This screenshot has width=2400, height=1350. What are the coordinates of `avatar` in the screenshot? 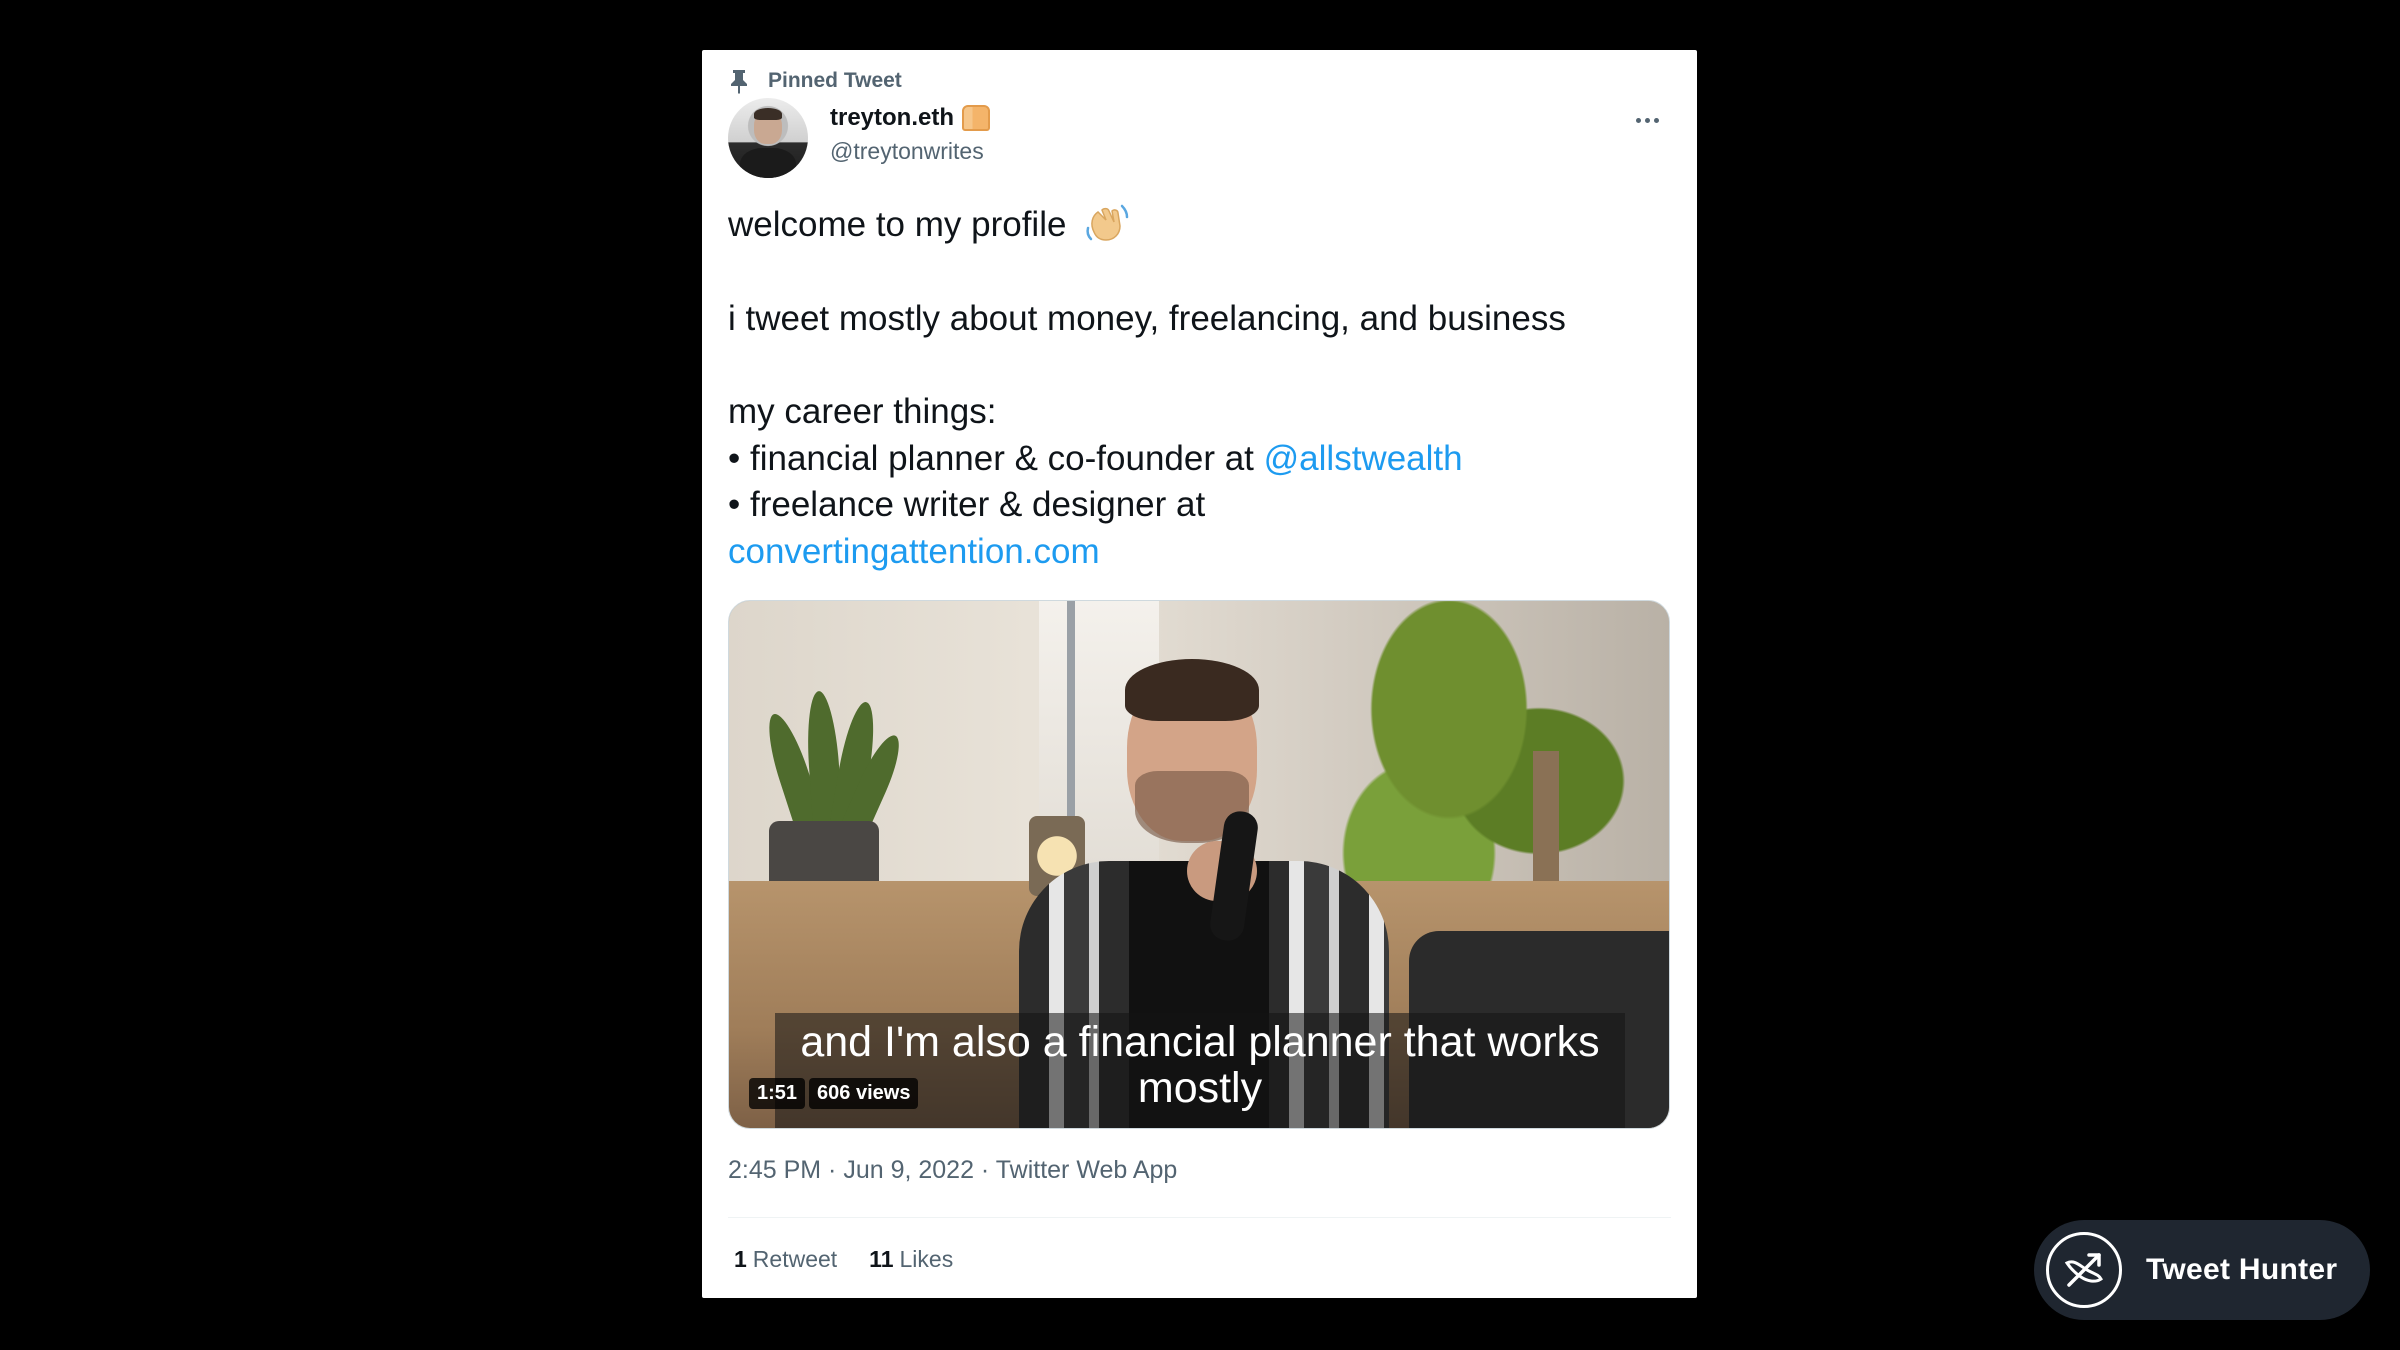 It's located at (768, 138).